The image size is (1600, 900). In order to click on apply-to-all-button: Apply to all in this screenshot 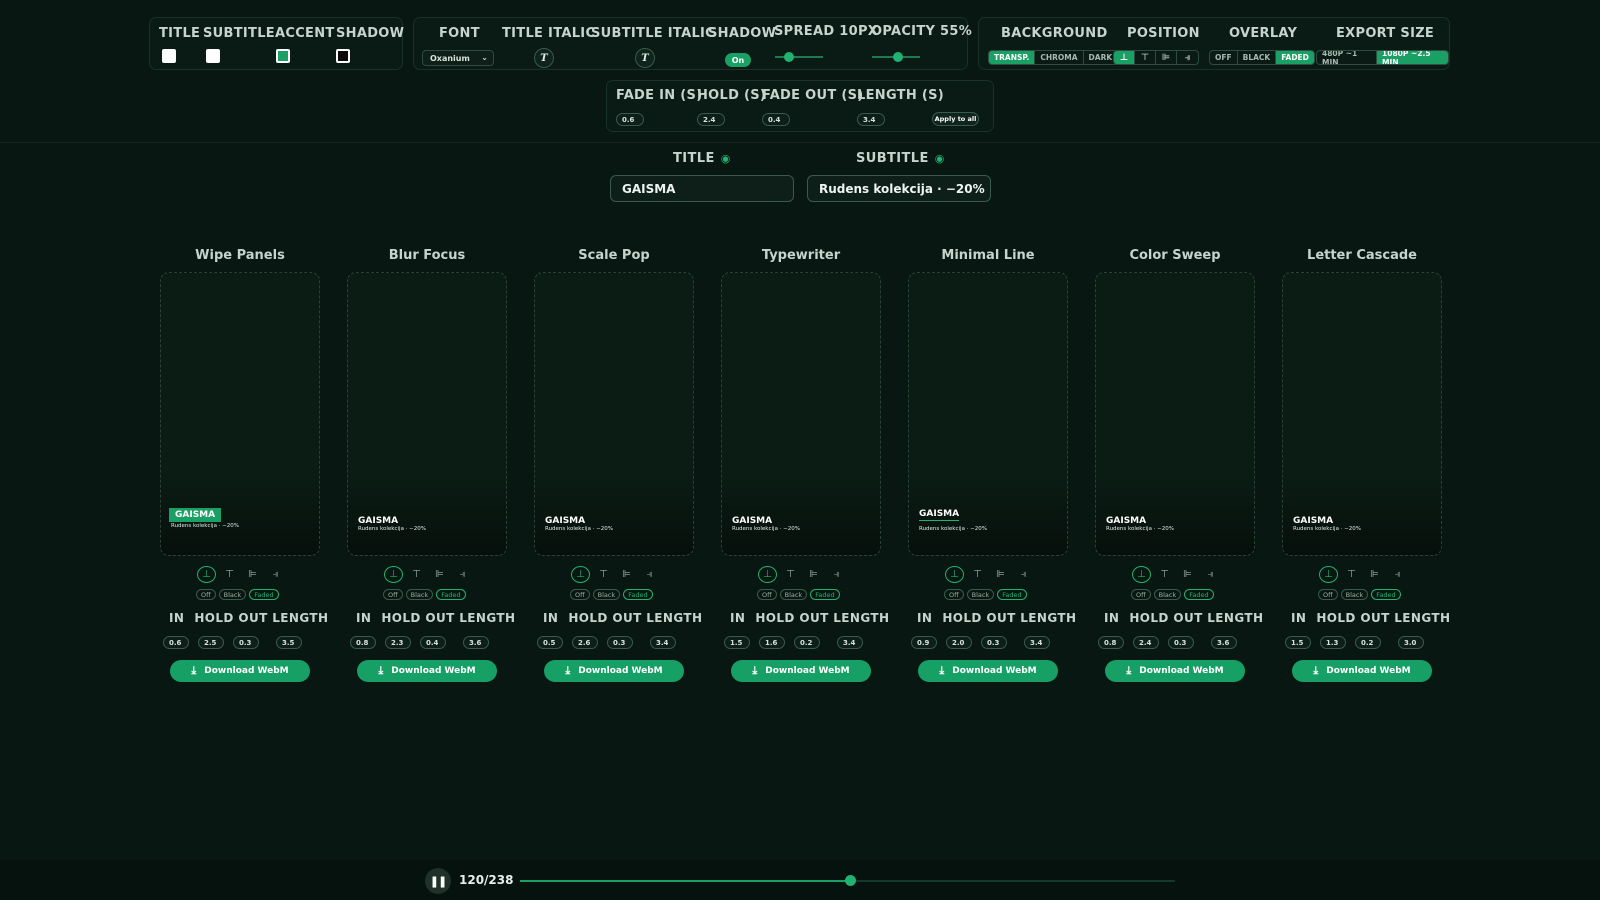, I will do `click(955, 119)`.